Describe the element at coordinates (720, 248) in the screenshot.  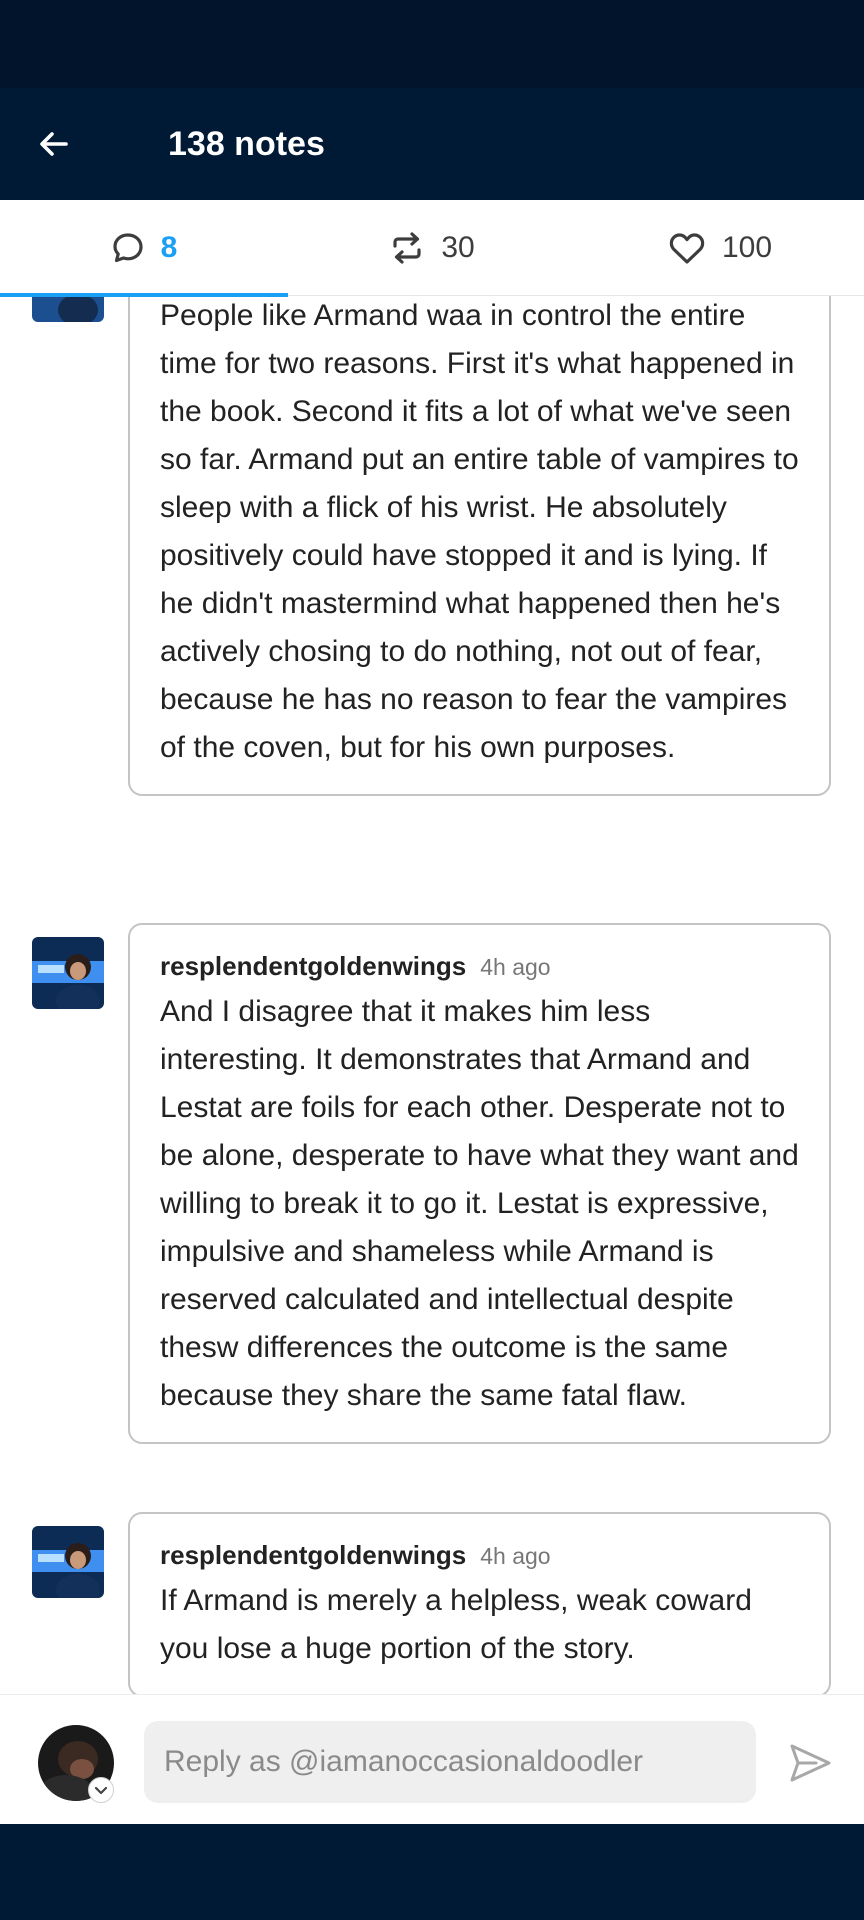
I see `tab-likes: 100` at that location.